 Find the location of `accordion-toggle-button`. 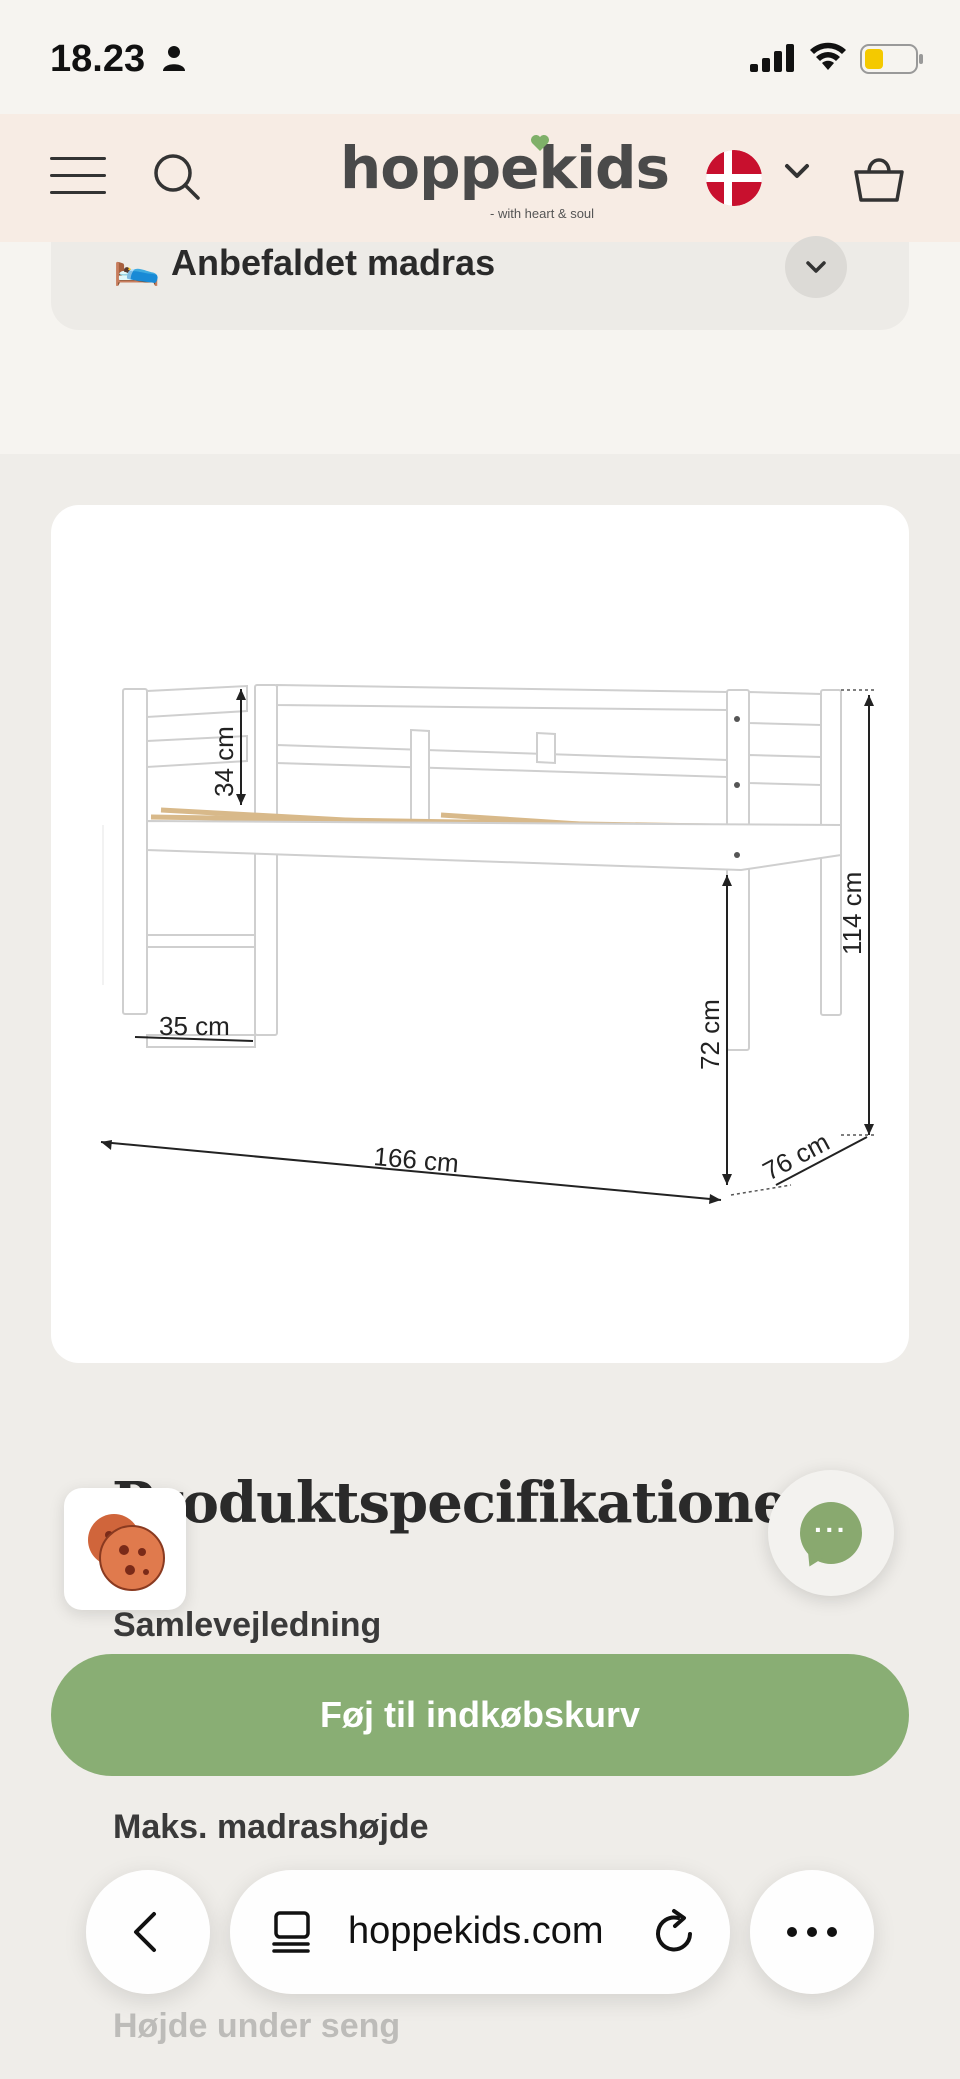

accordion-toggle-button is located at coordinates (816, 267).